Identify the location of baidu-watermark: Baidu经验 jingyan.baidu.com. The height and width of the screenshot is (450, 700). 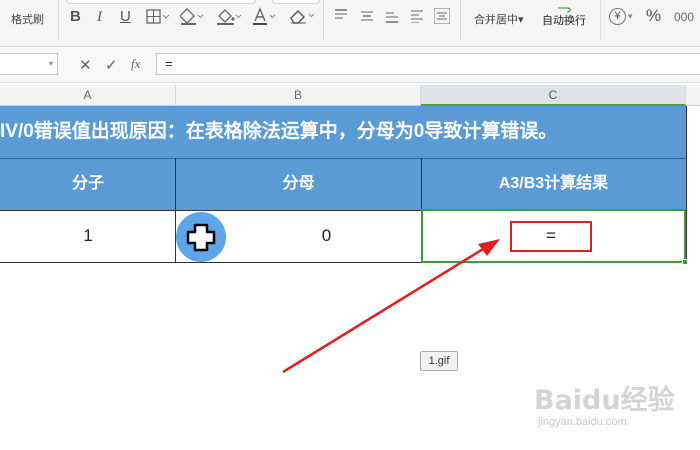
(609, 408).